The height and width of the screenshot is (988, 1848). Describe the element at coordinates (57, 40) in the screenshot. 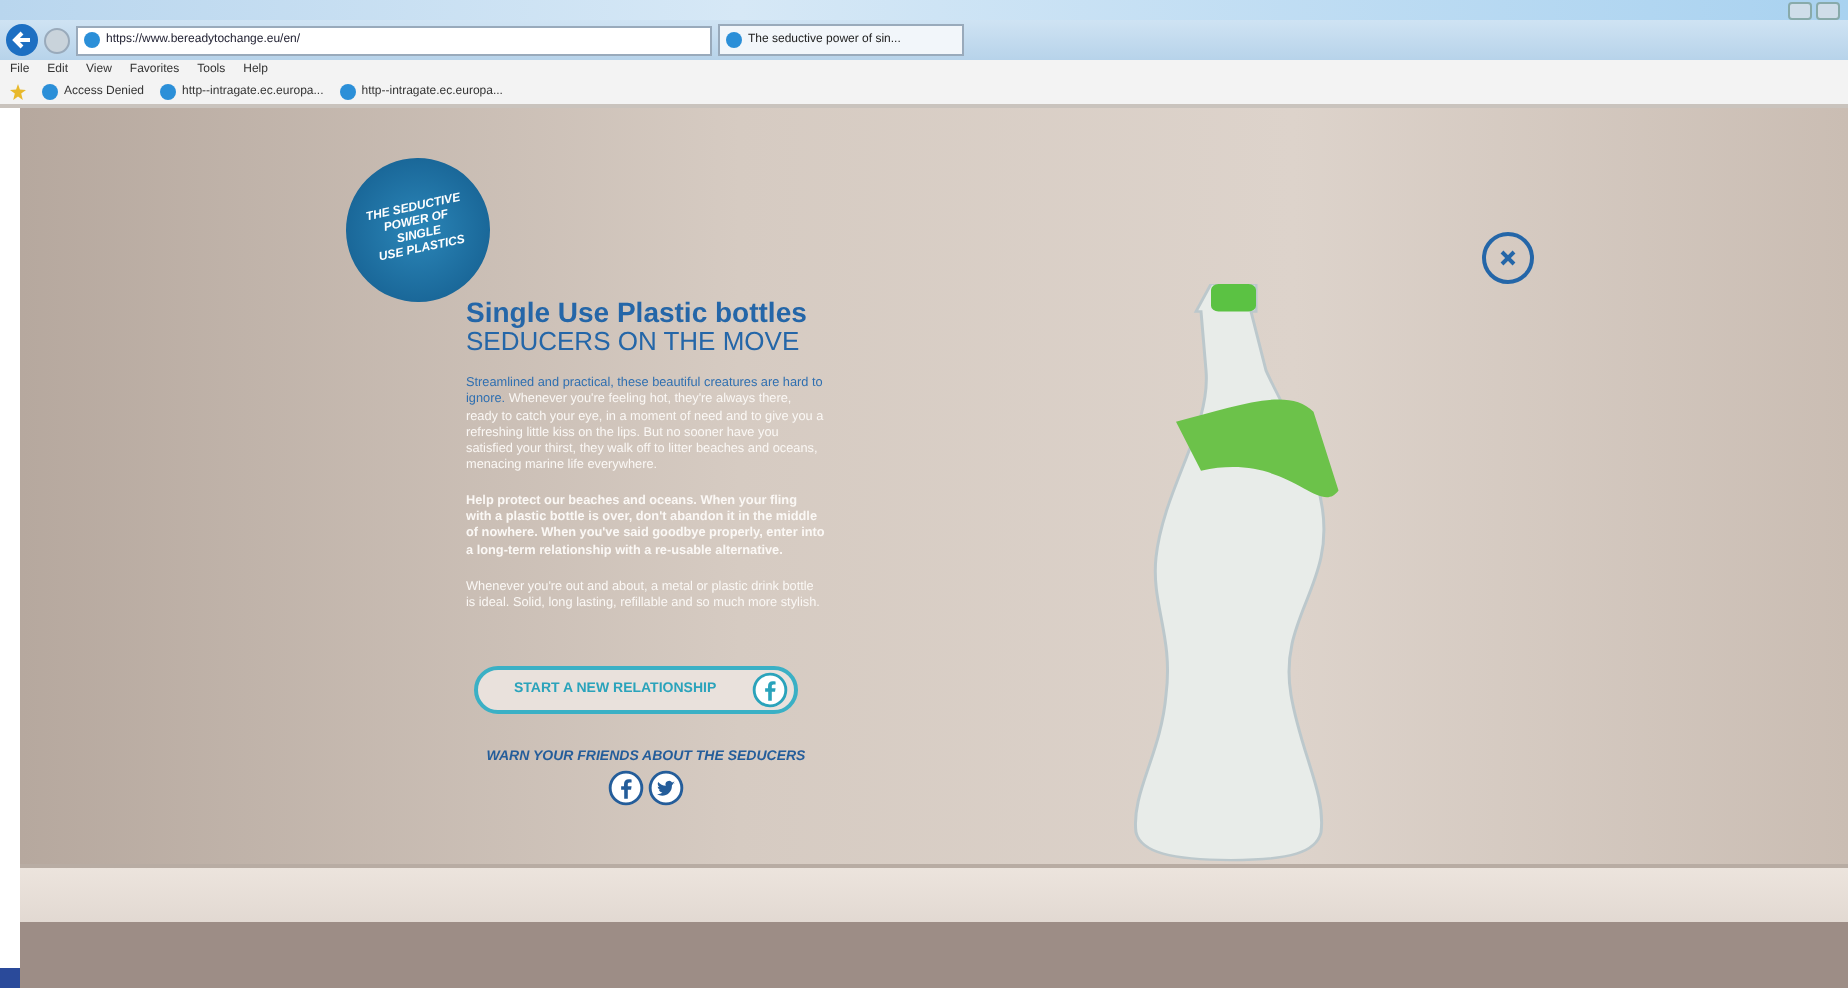

I see `forward-button` at that location.